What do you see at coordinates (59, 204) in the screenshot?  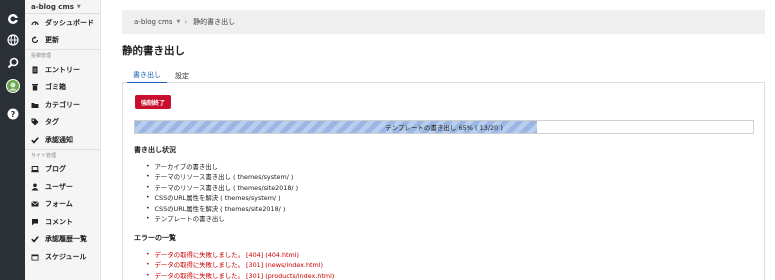 I see `sidebar-item-label: フォーム` at bounding box center [59, 204].